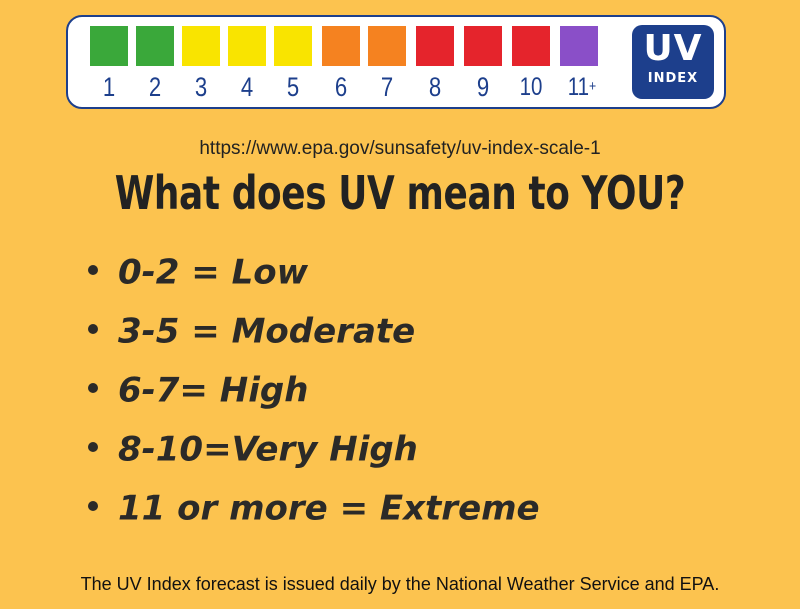  What do you see at coordinates (341, 46) in the screenshot?
I see `uv-level-6-swatch` at bounding box center [341, 46].